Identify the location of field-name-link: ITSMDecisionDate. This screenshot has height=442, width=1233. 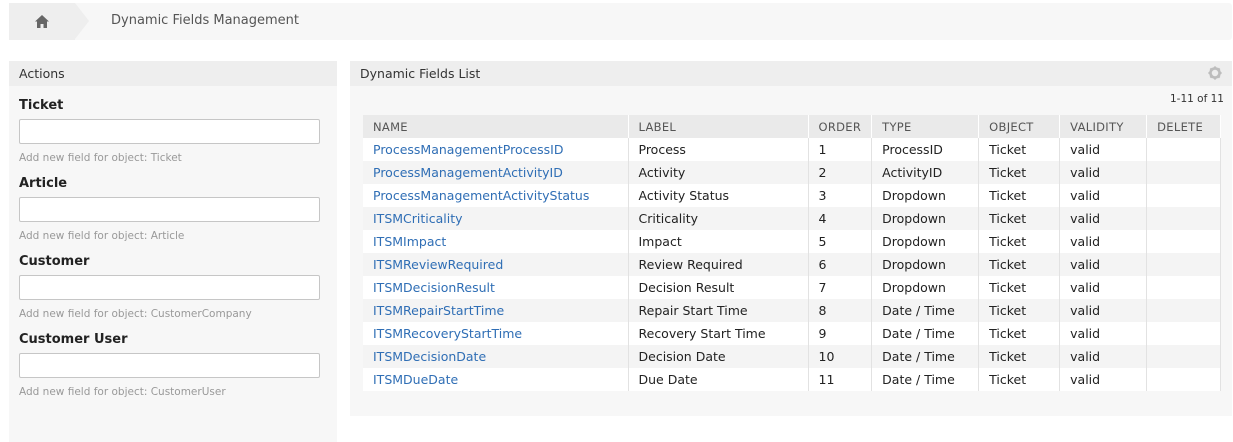
(429, 356).